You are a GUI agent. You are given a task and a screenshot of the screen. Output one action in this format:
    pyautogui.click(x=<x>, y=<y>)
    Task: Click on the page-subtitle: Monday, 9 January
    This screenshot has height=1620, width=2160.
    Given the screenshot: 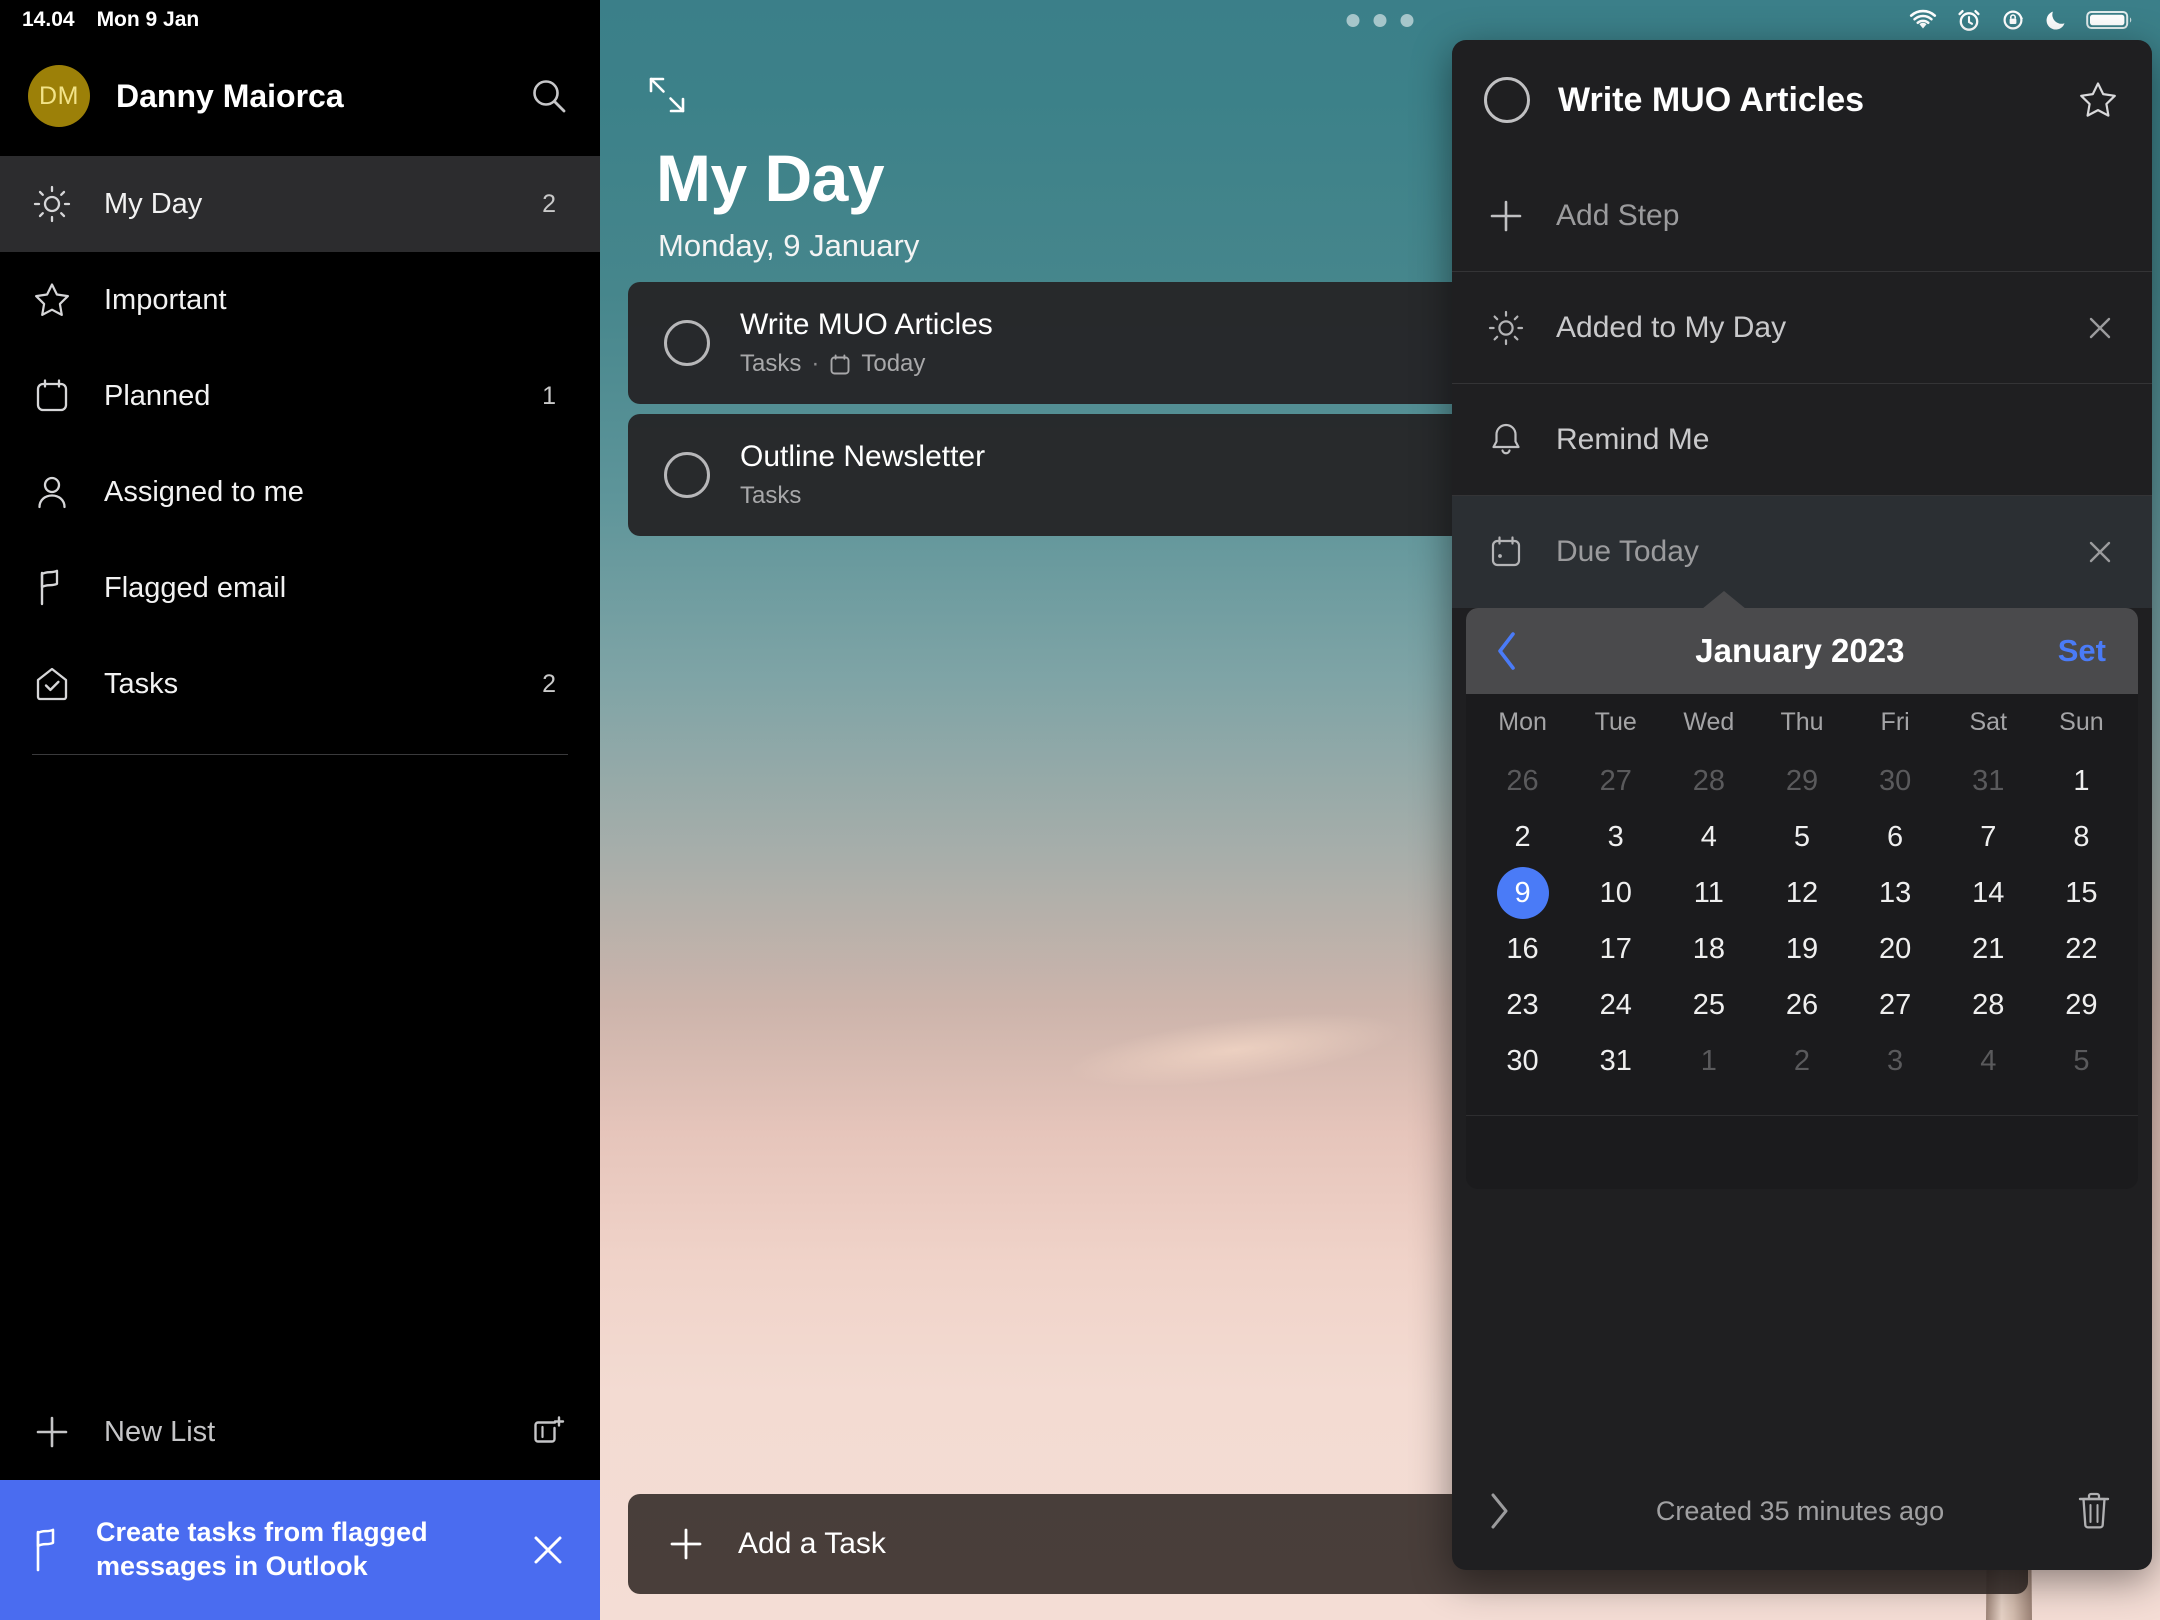 What is the action you would take?
    pyautogui.click(x=789, y=245)
    